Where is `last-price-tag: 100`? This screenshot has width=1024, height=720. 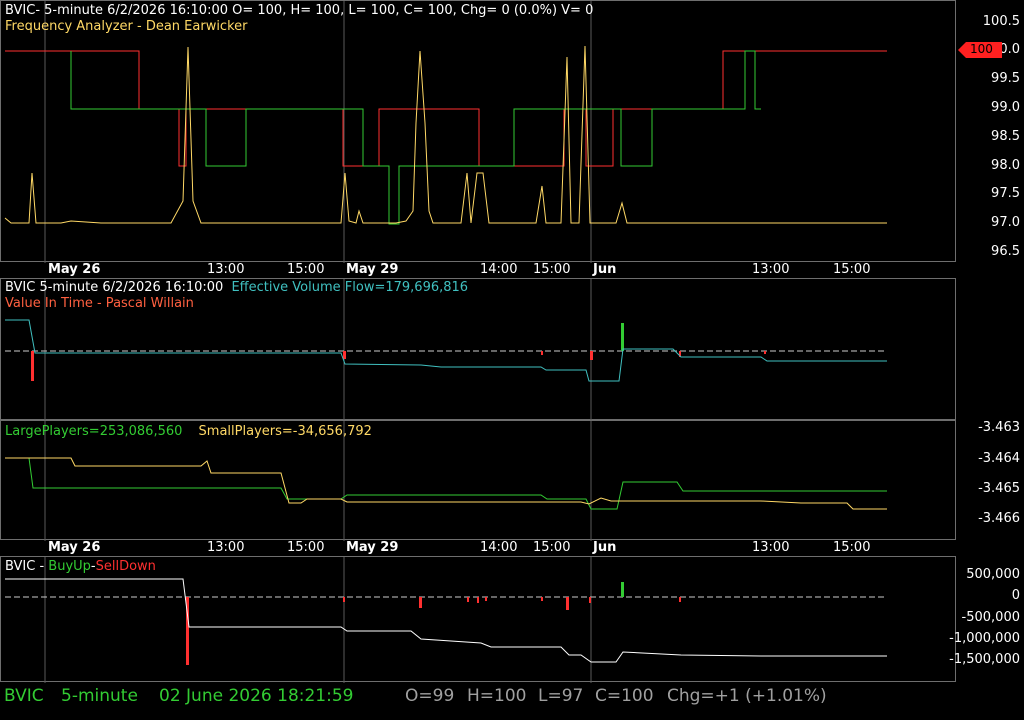 last-price-tag: 100 is located at coordinates (988, 50).